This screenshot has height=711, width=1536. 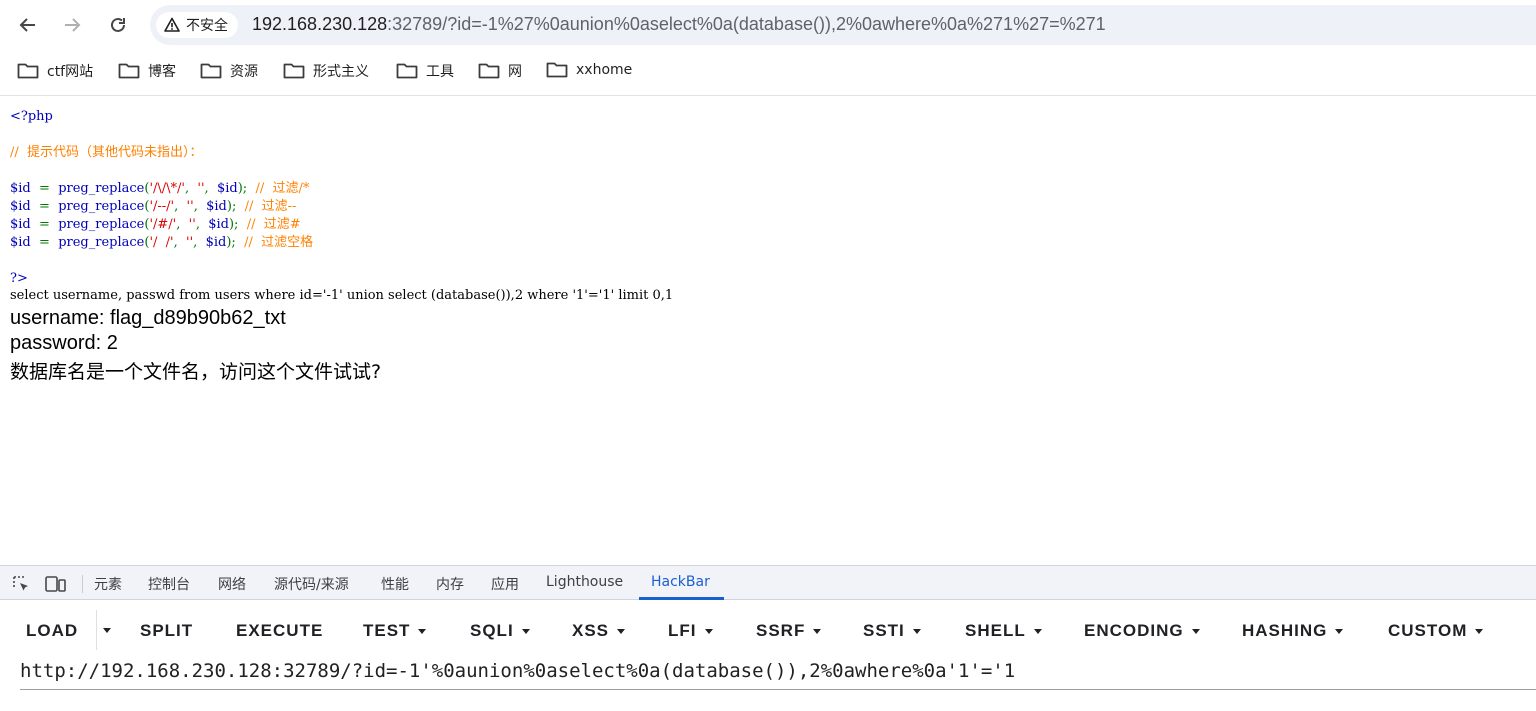 I want to click on code-comment: // 提示代码（其他代码未指出）：, so click(x=106, y=152).